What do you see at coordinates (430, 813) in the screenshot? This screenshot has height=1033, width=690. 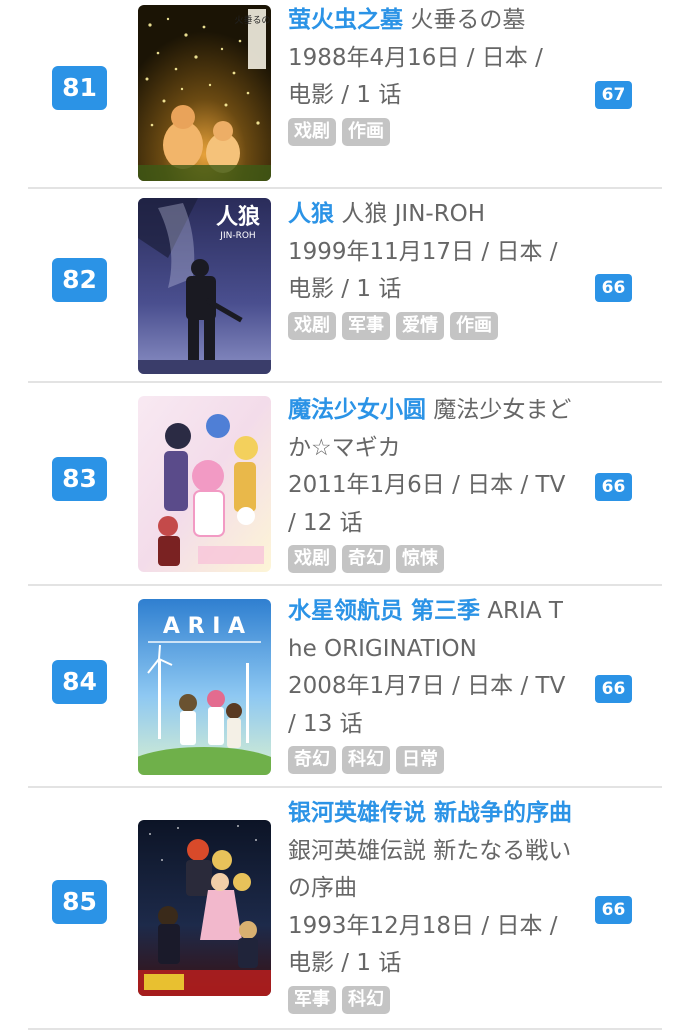 I see `title-cn: 银河英雄传说 新战争的序曲` at bounding box center [430, 813].